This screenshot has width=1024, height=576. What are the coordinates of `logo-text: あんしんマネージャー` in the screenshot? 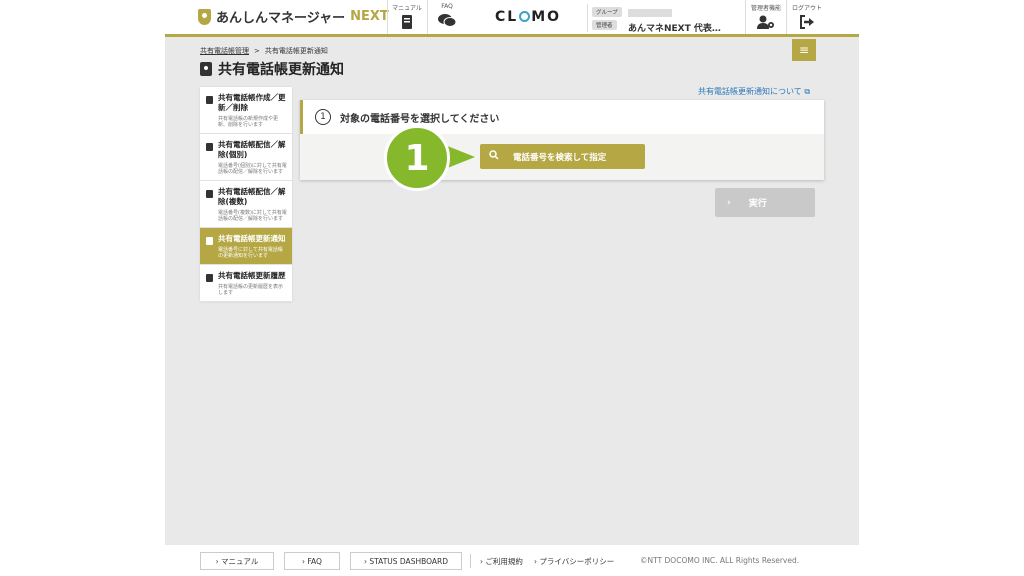 It's located at (281, 18).